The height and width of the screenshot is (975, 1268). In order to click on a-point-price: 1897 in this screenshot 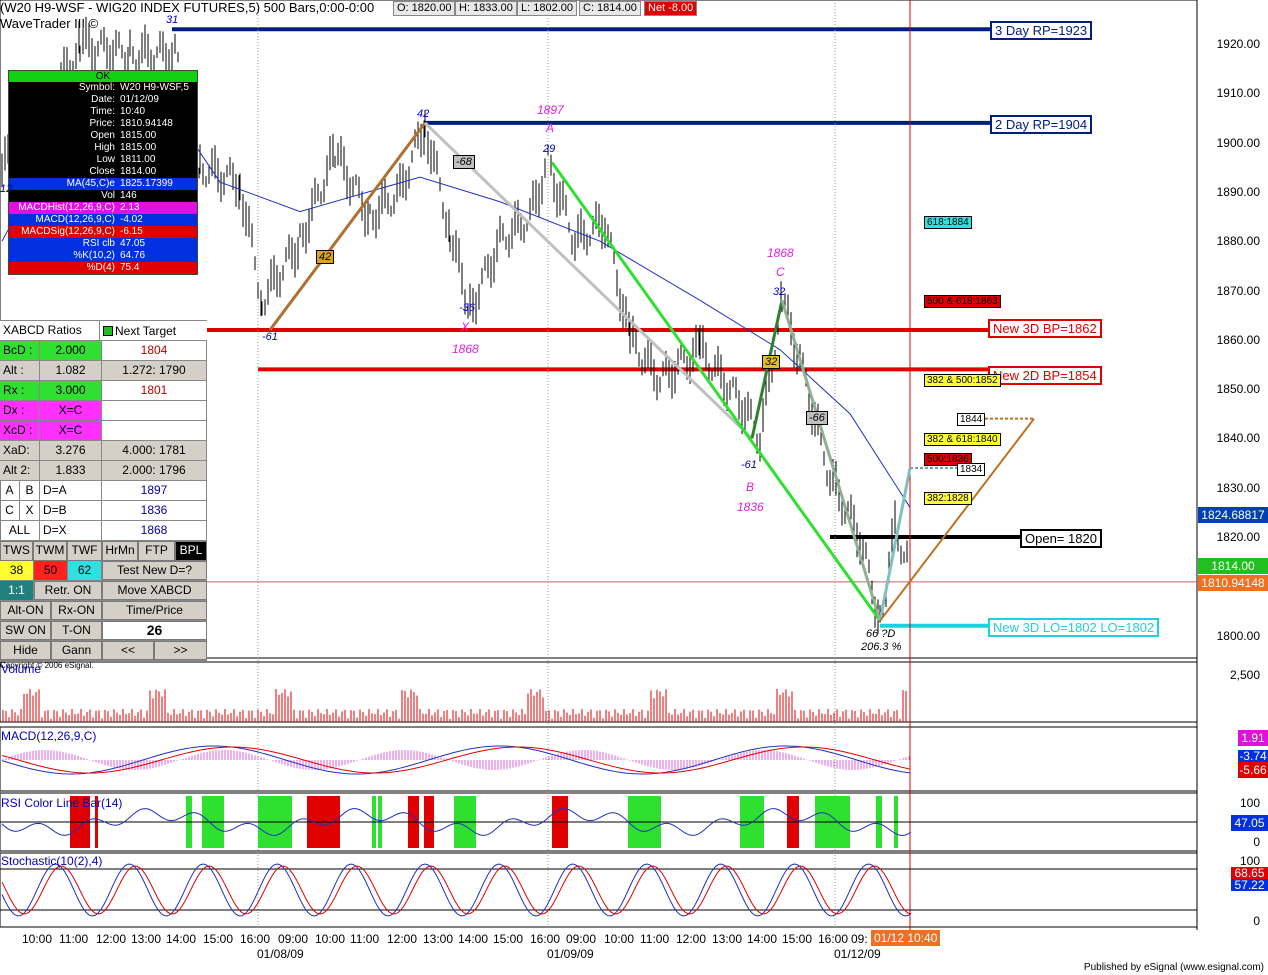, I will do `click(550, 110)`.